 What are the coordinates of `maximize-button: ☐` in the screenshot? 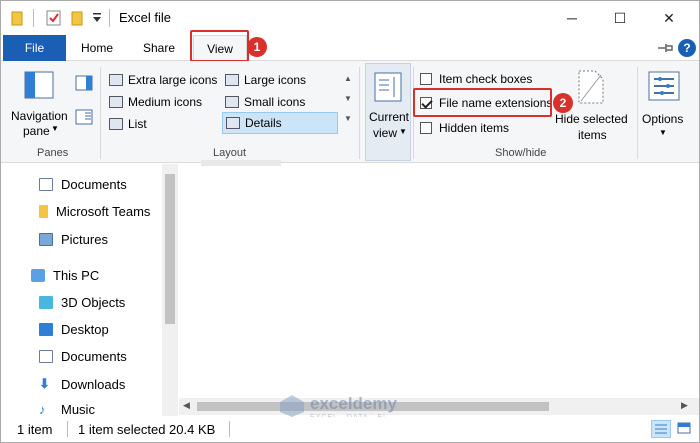 It's located at (620, 18).